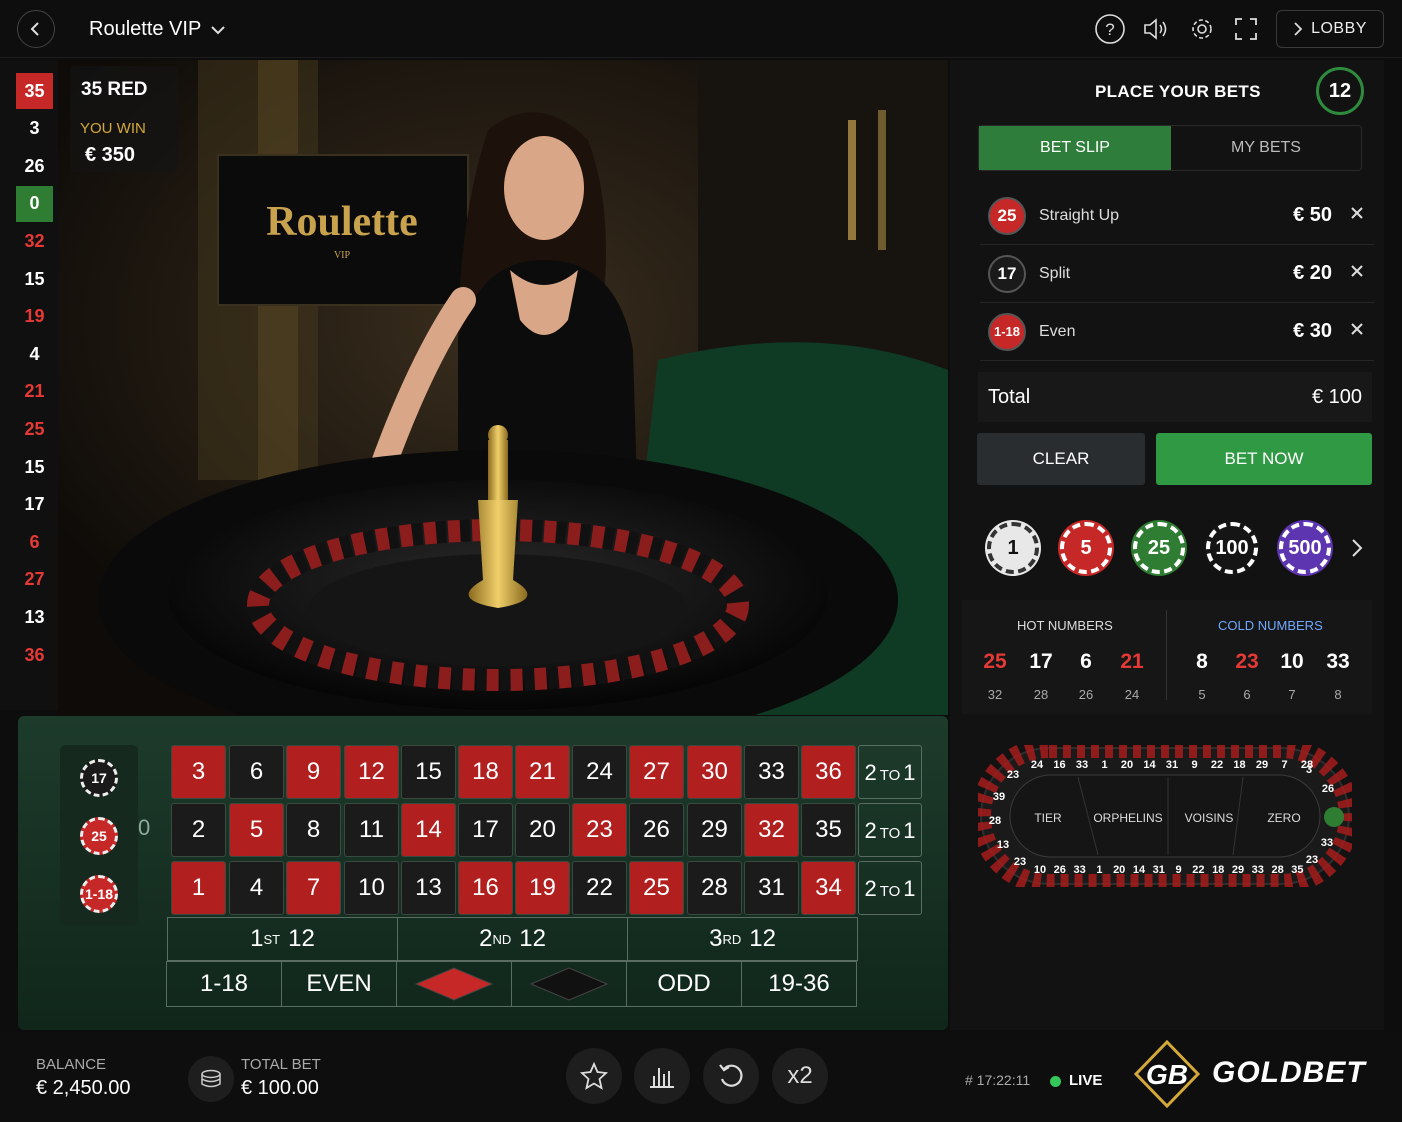 This screenshot has width=1402, height=1122. I want to click on number-cell: 22, so click(599, 888).